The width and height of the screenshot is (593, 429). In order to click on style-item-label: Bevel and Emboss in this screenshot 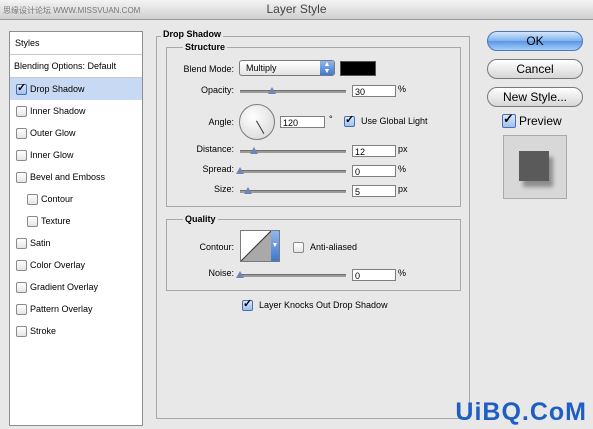, I will do `click(68, 177)`.